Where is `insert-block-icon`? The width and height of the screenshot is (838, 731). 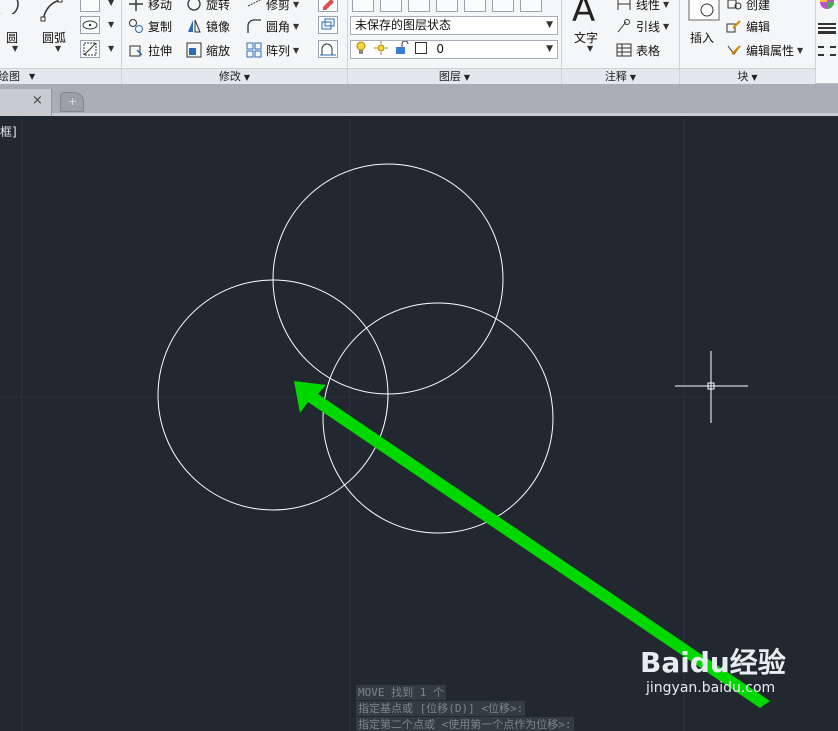 insert-block-icon is located at coordinates (704, 10).